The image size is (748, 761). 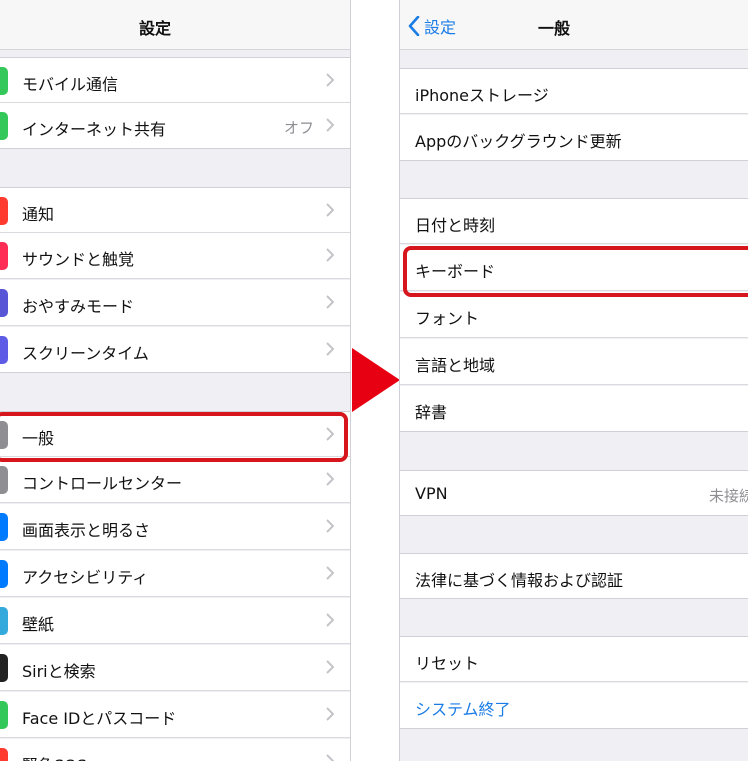 I want to click on settings-item-display: 画面表示と明るさ, so click(x=175, y=527).